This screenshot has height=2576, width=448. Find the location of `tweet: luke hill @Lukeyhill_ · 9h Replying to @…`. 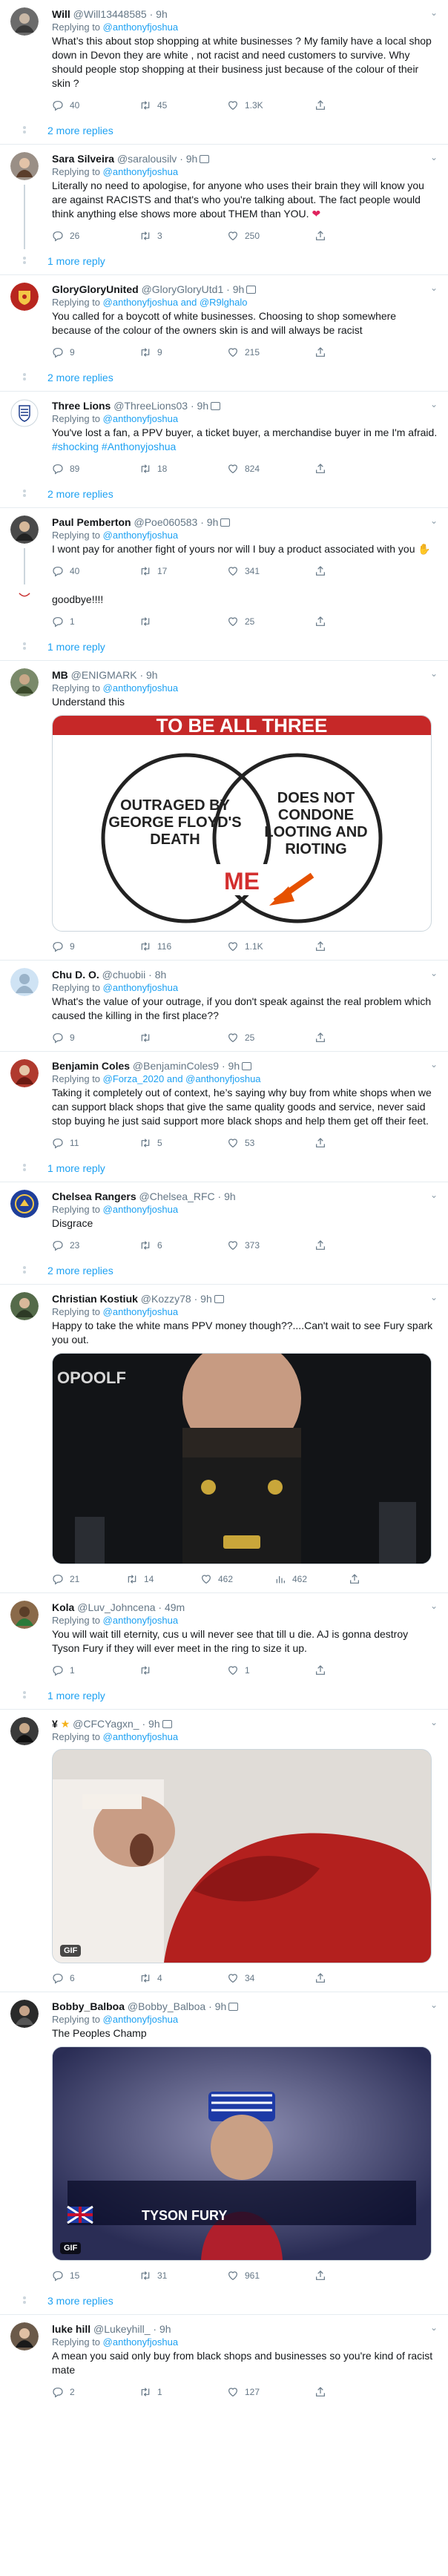

tweet: luke hill @Lukeyhill_ · 9h Replying to @… is located at coordinates (224, 2360).